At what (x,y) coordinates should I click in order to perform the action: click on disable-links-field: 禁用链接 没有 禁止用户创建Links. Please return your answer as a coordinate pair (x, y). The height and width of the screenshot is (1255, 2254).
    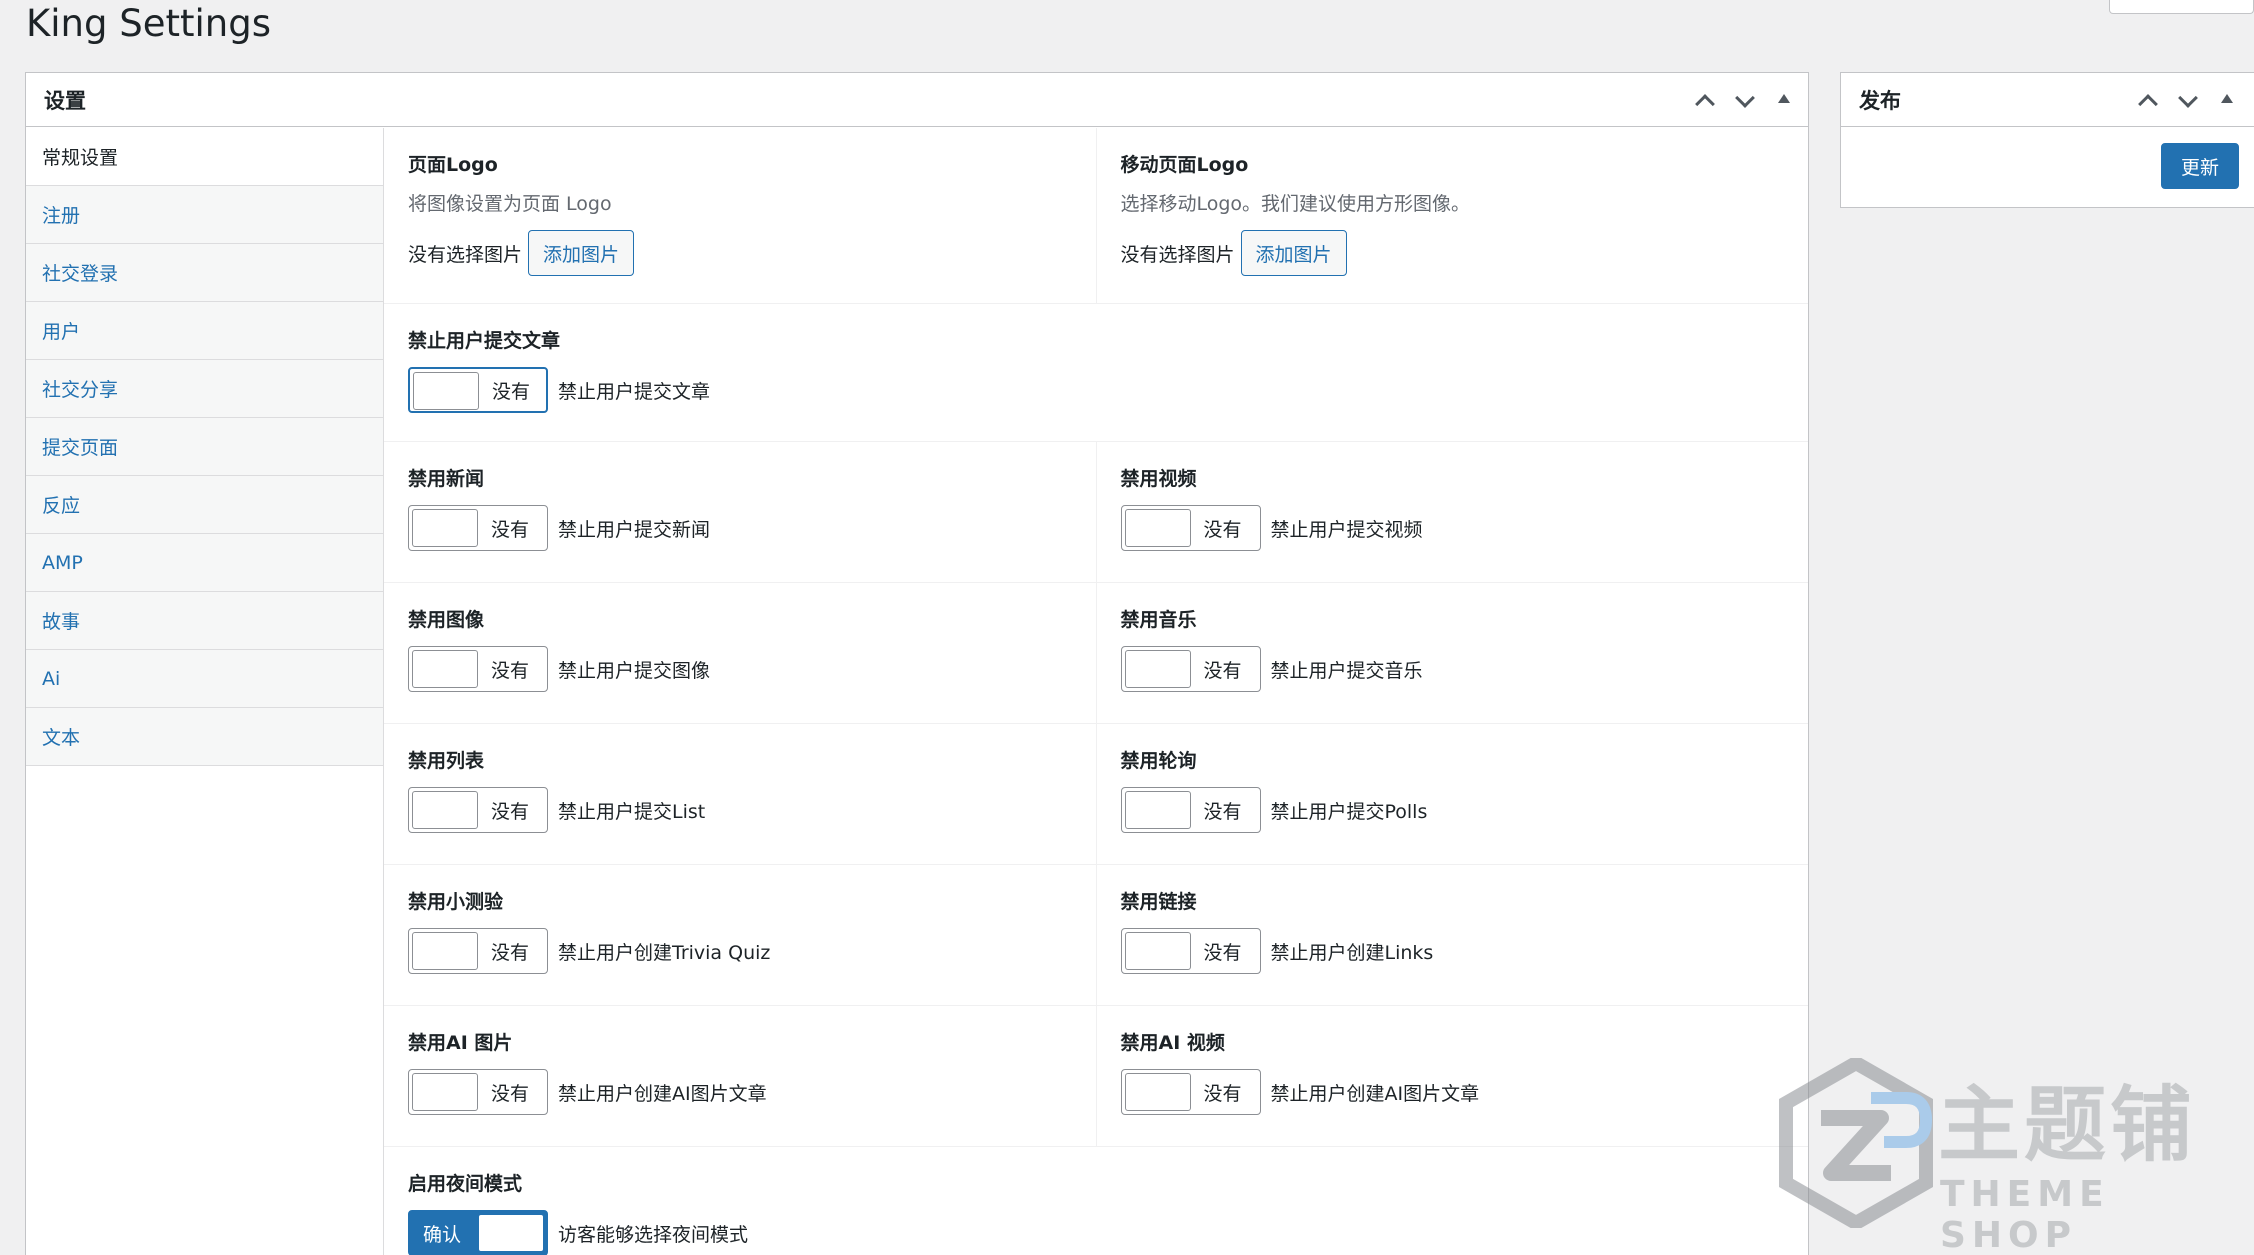
    Looking at the image, I should click on (1452, 935).